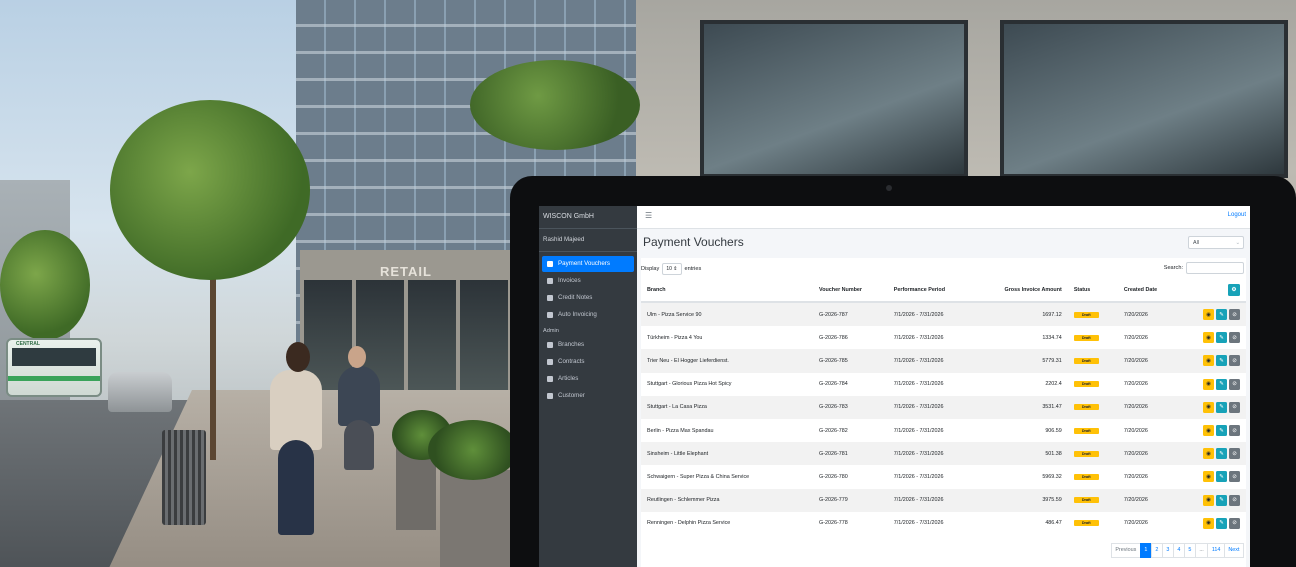  I want to click on sidebar-admin-nav: Branches Contracts Articles Customer, so click(588, 370).